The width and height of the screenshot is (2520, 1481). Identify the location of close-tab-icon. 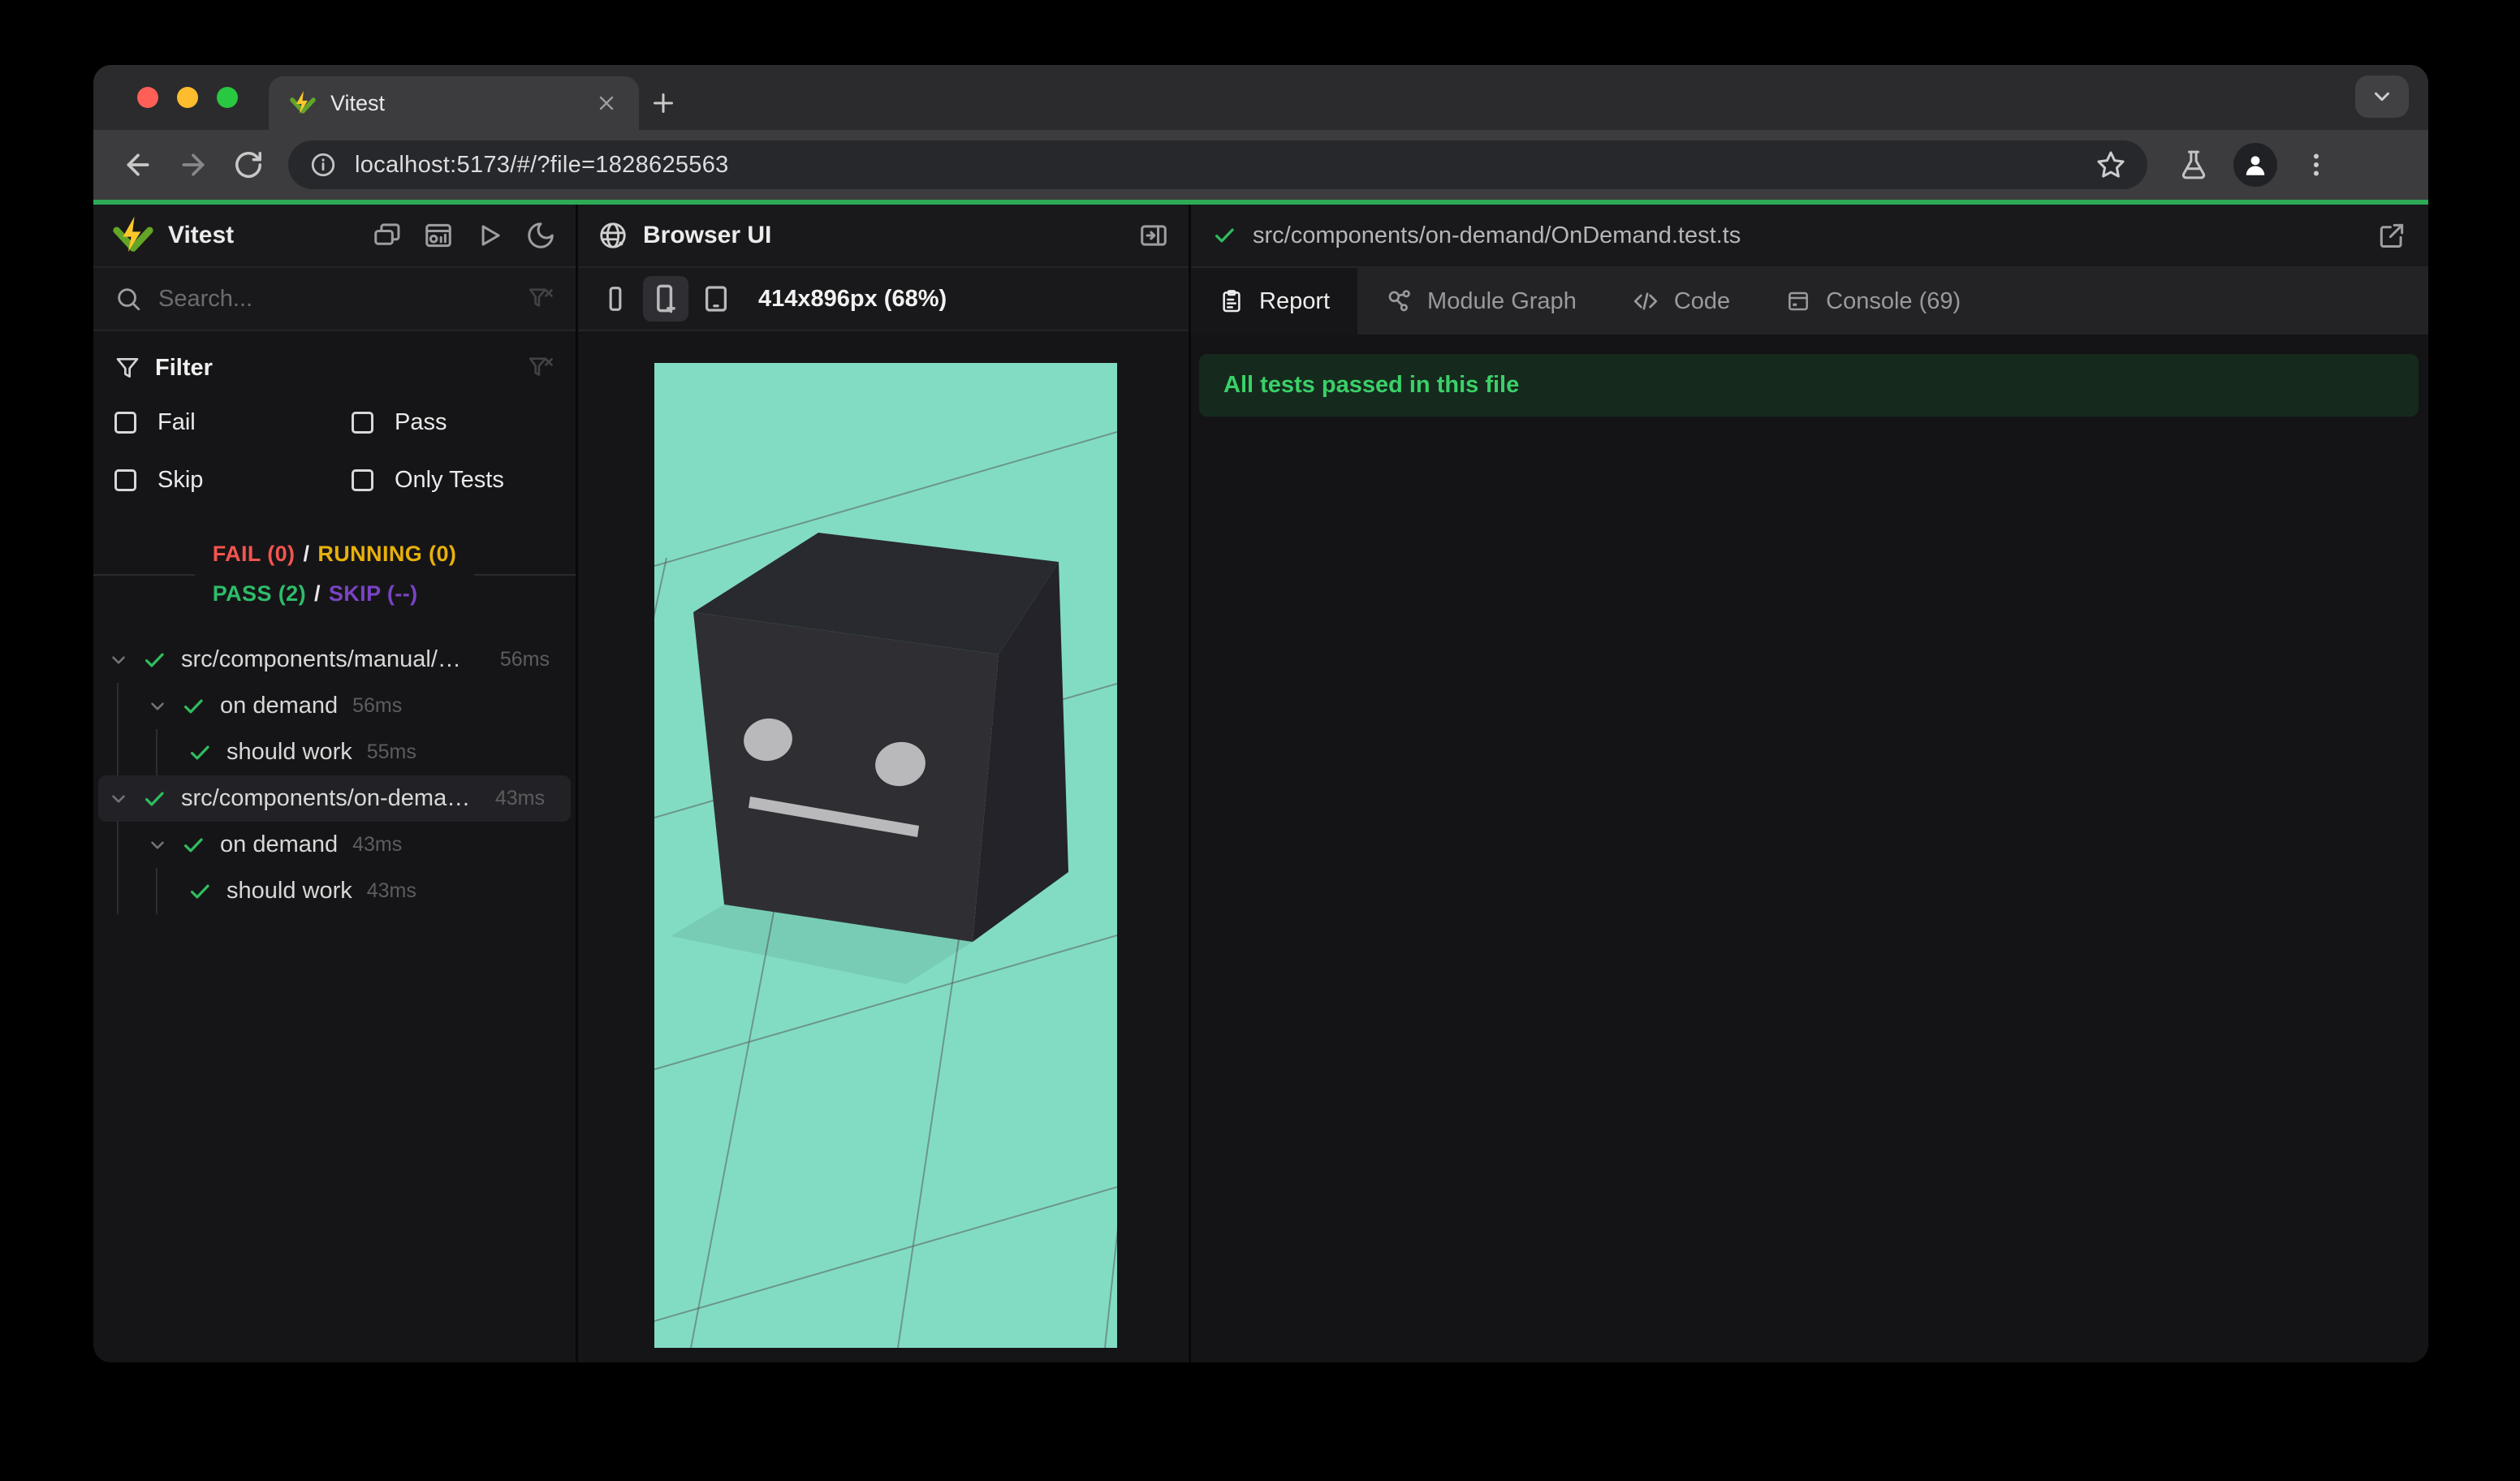
(606, 103).